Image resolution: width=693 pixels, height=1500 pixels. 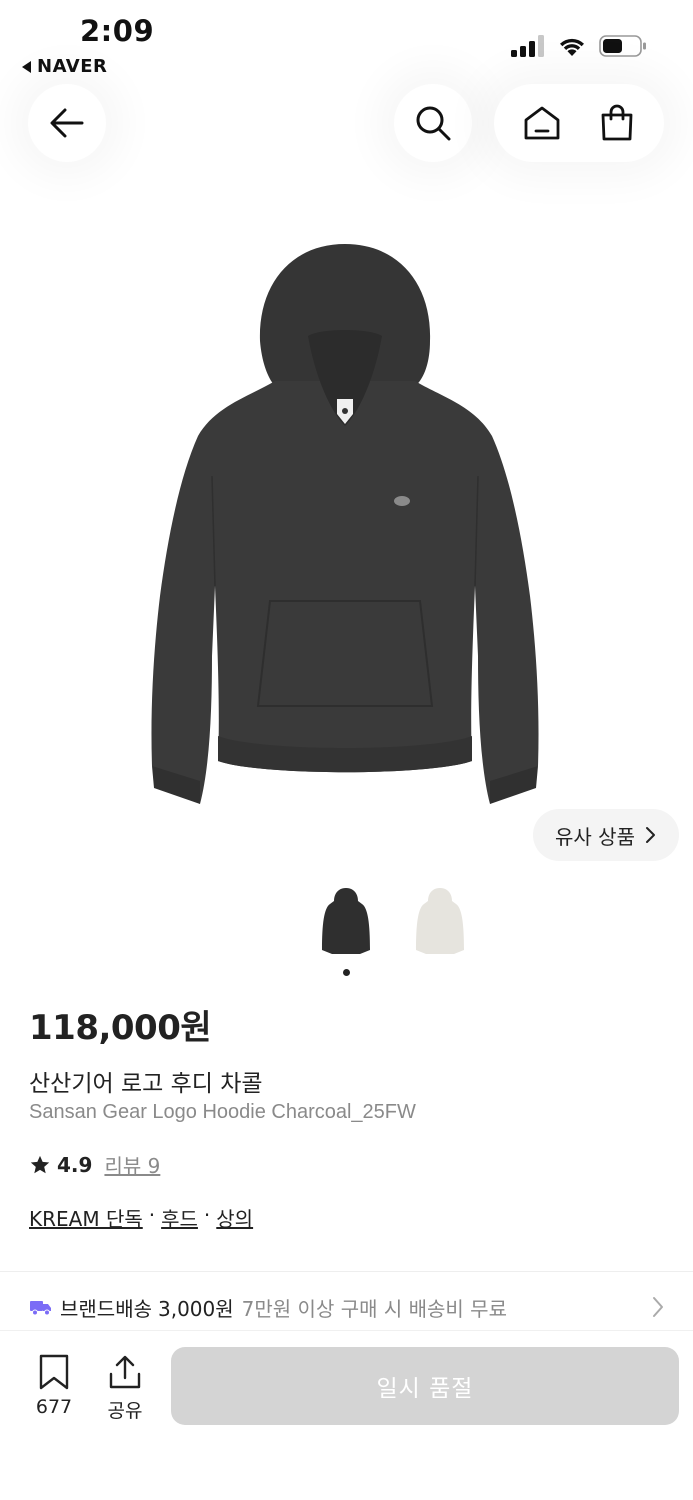 What do you see at coordinates (75, 1164) in the screenshot?
I see `rating-value: 4.9` at bounding box center [75, 1164].